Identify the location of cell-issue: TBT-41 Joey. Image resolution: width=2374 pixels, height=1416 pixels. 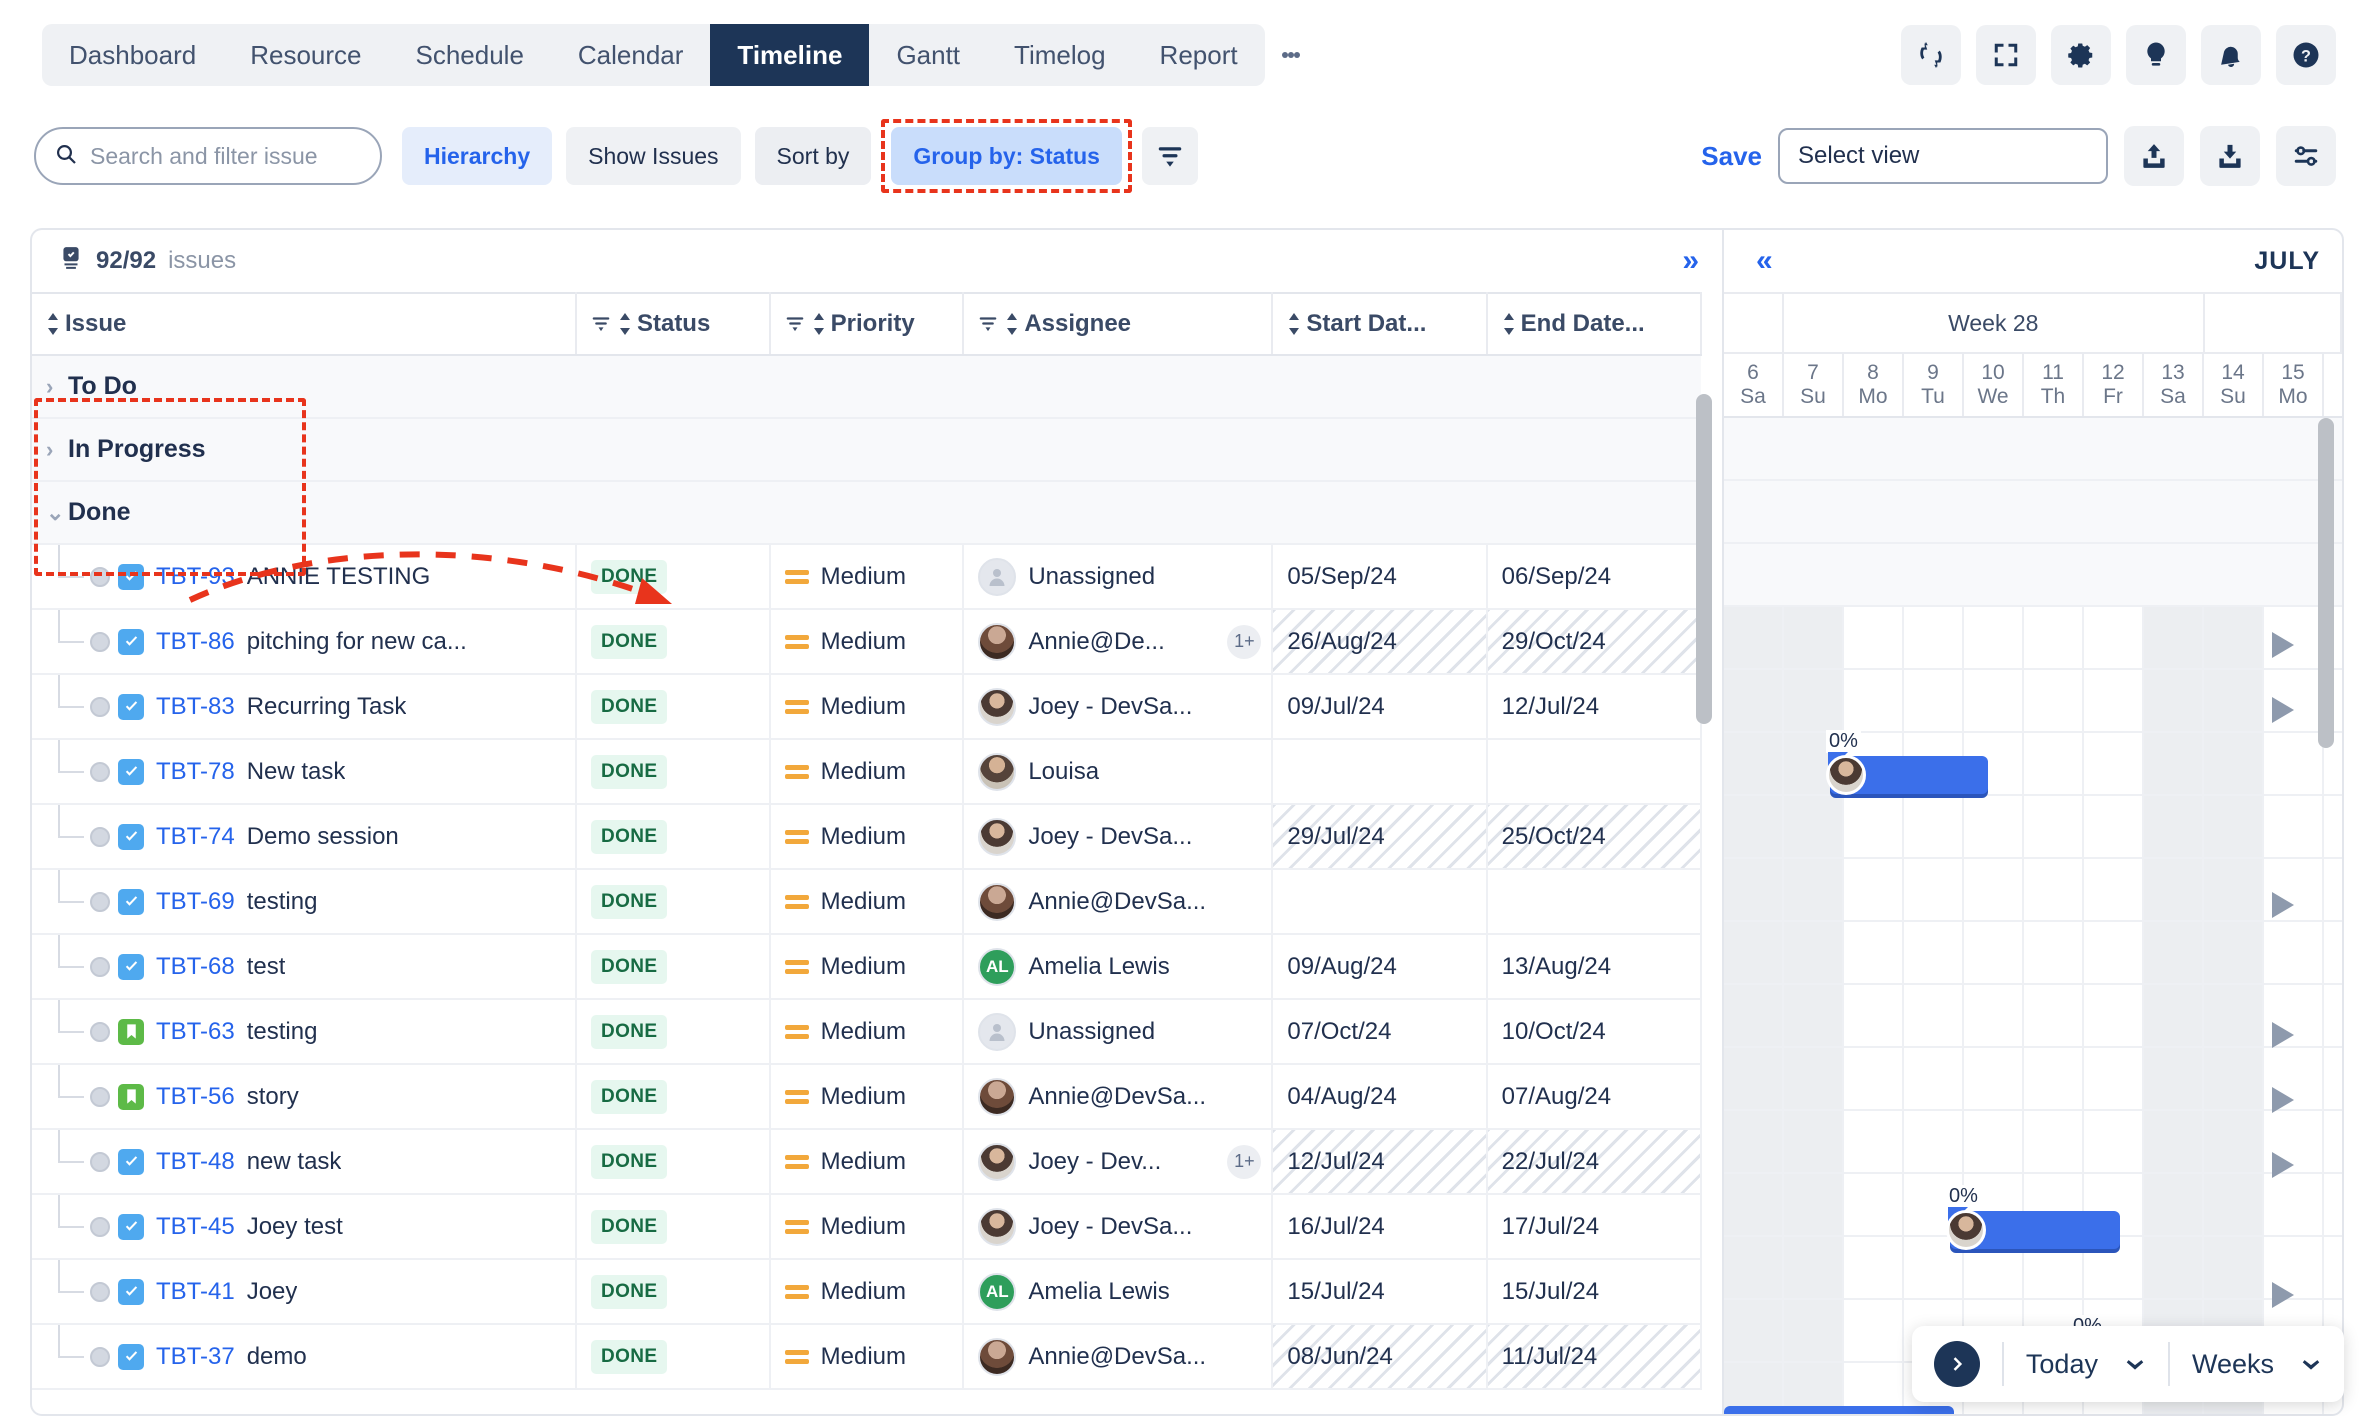
(304, 1292).